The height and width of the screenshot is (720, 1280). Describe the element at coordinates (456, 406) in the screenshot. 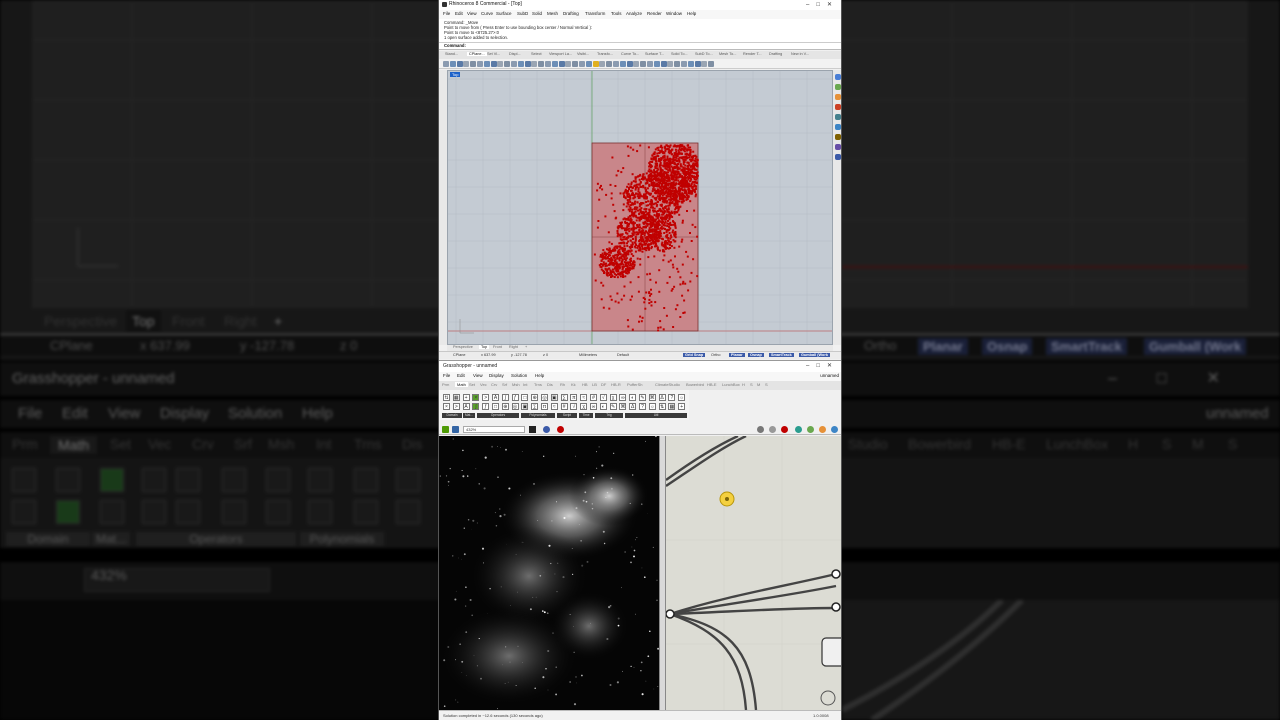

I see `gh-component-icon: >` at that location.